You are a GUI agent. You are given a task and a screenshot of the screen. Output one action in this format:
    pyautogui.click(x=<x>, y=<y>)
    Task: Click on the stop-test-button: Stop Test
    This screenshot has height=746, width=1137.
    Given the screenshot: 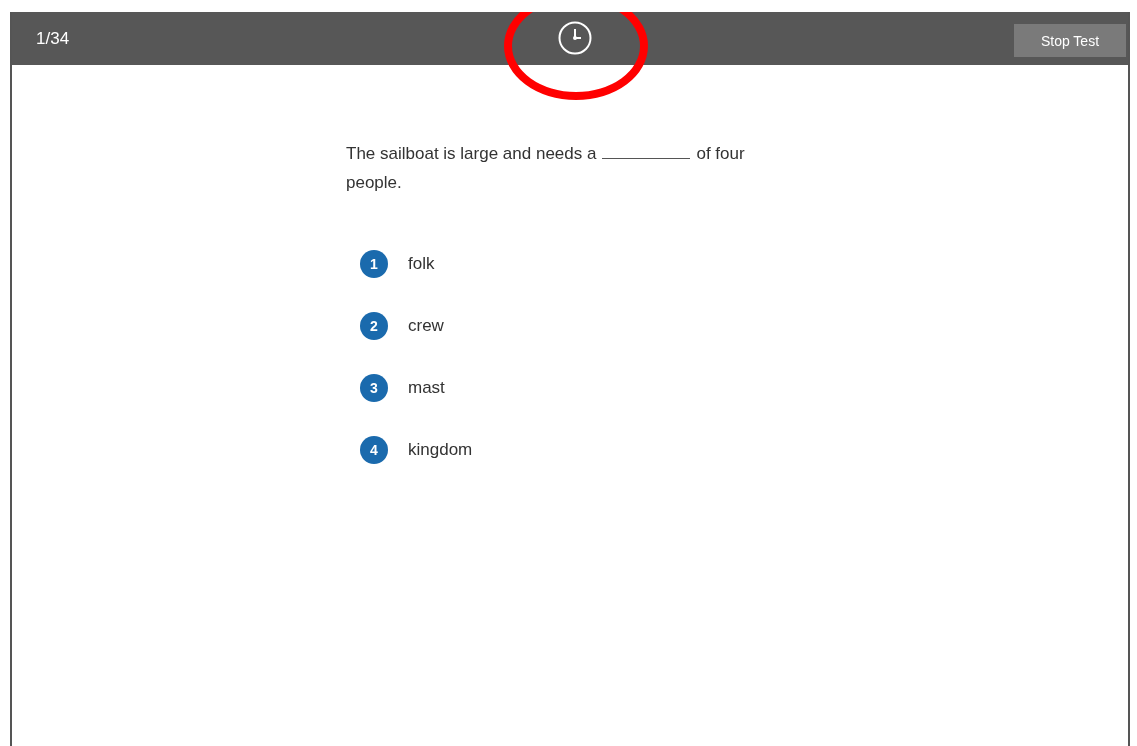 What is the action you would take?
    pyautogui.click(x=1070, y=40)
    